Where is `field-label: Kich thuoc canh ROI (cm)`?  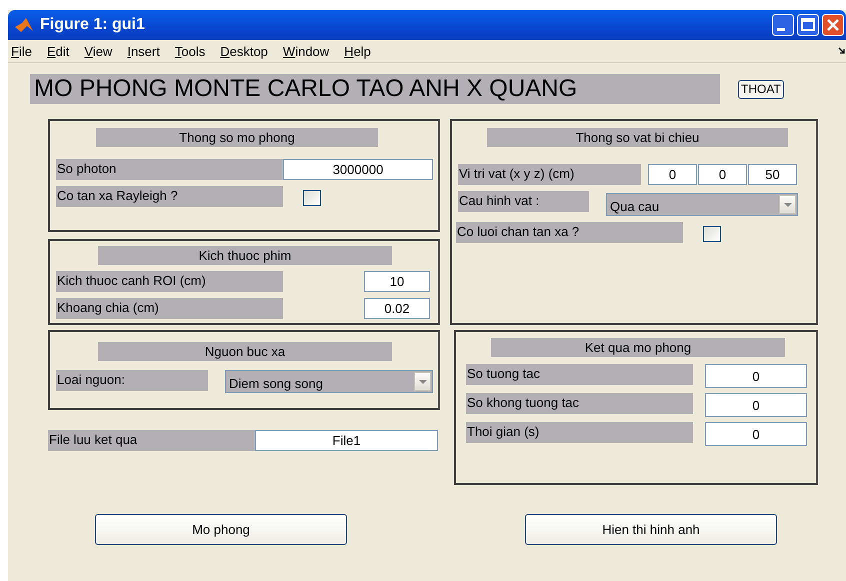 field-label: Kich thuoc canh ROI (cm) is located at coordinates (169, 281).